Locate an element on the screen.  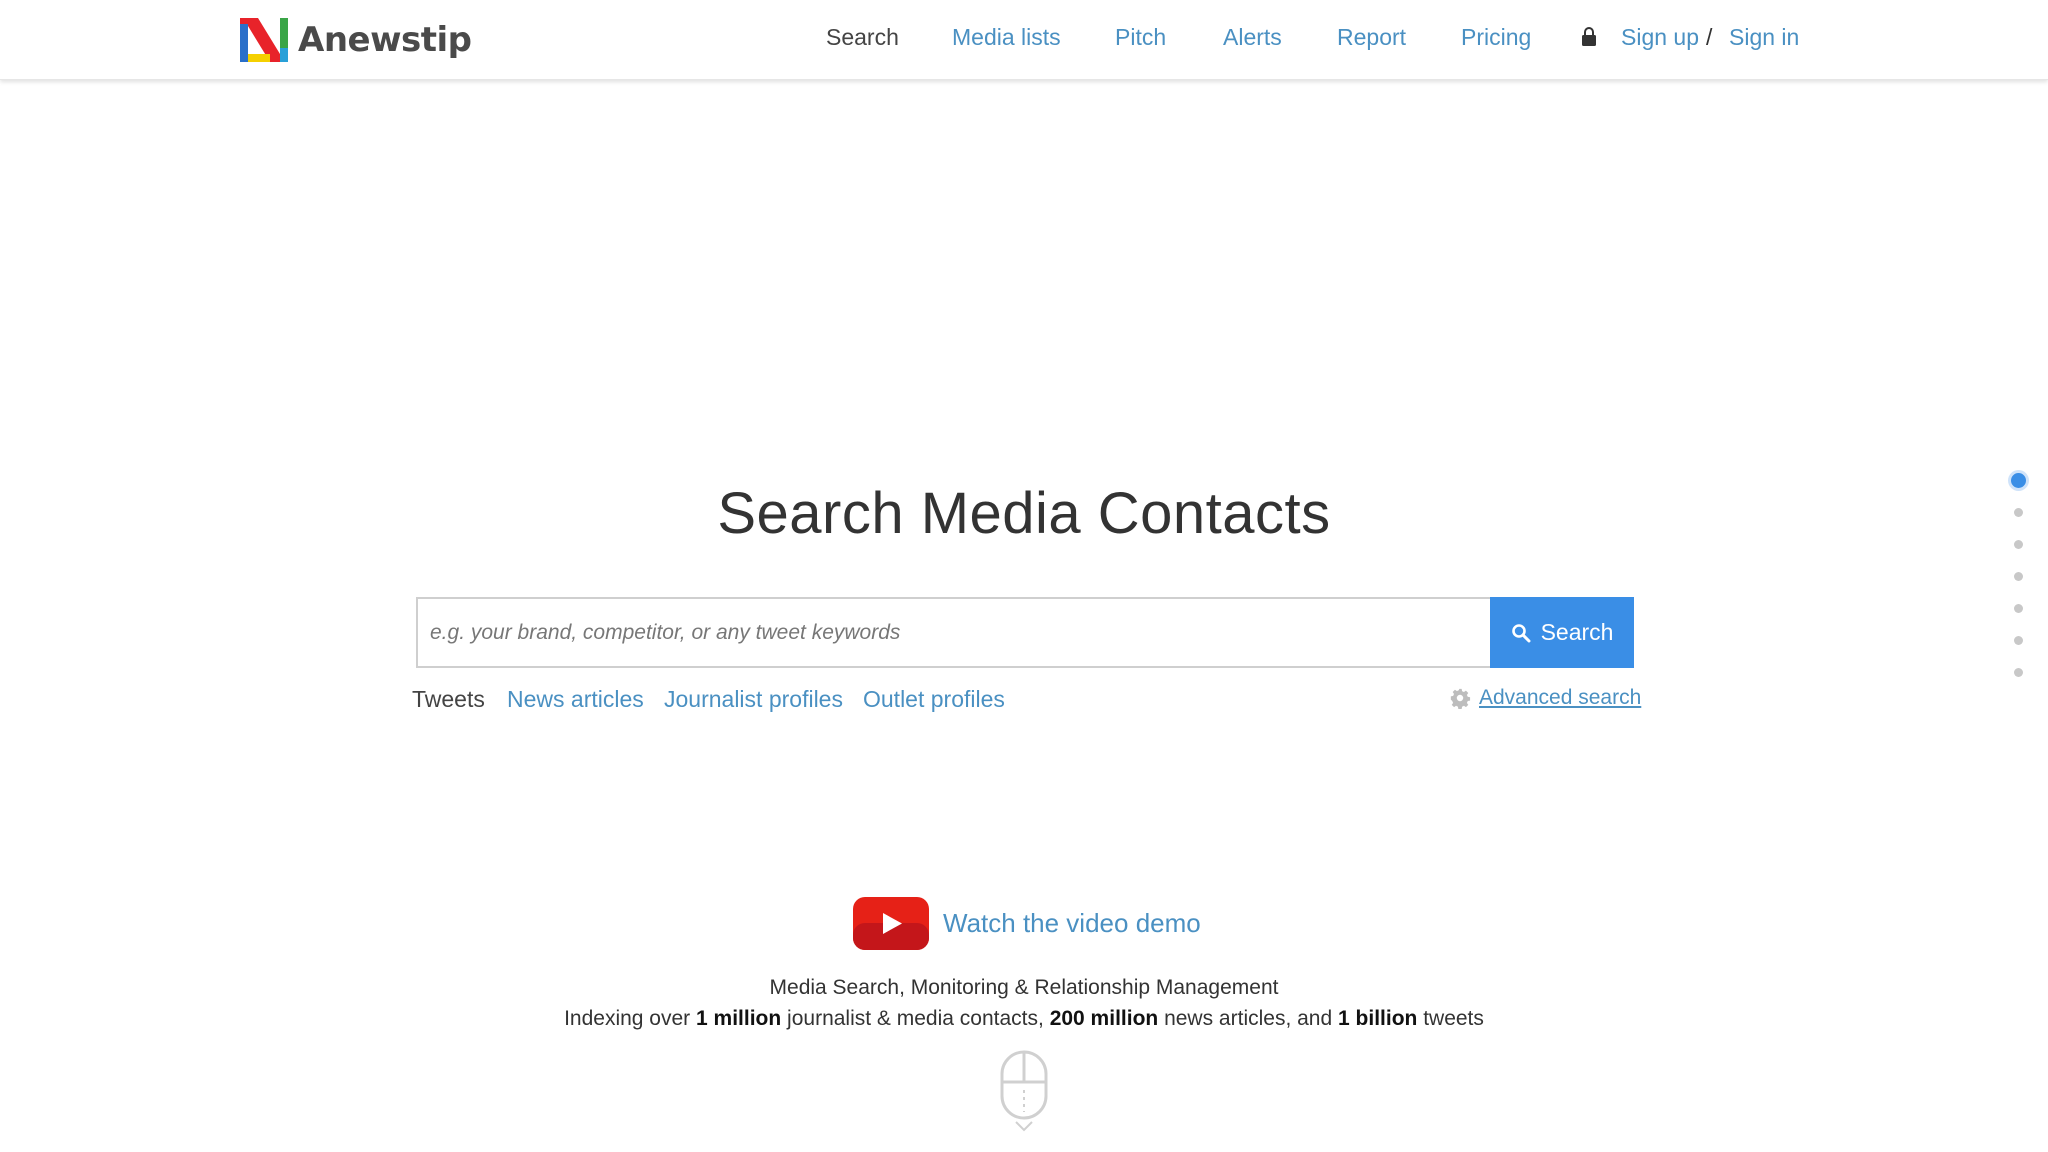
nav-pitch: Pitch is located at coordinates (1140, 37).